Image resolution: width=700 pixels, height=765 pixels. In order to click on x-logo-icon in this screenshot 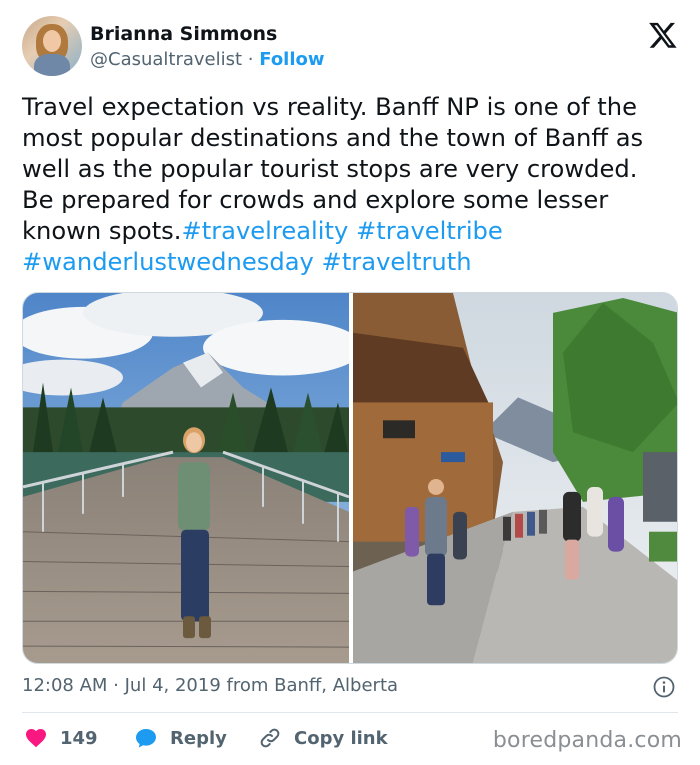, I will do `click(663, 35)`.